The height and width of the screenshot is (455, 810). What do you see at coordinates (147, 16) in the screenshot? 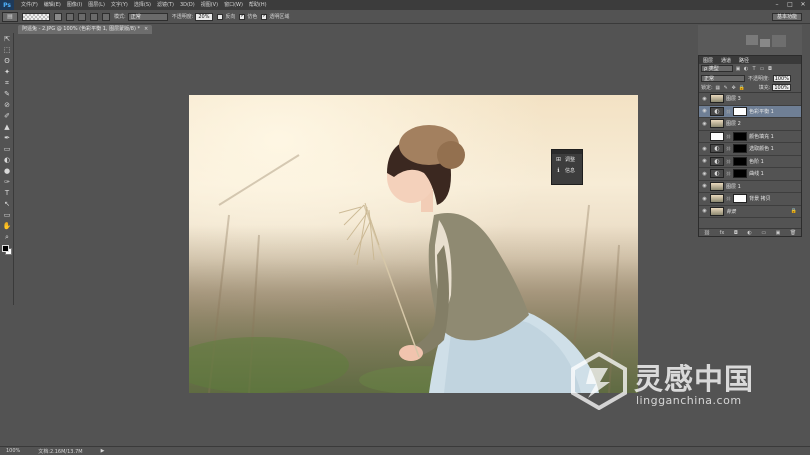
I see `mode-select: 正常` at bounding box center [147, 16].